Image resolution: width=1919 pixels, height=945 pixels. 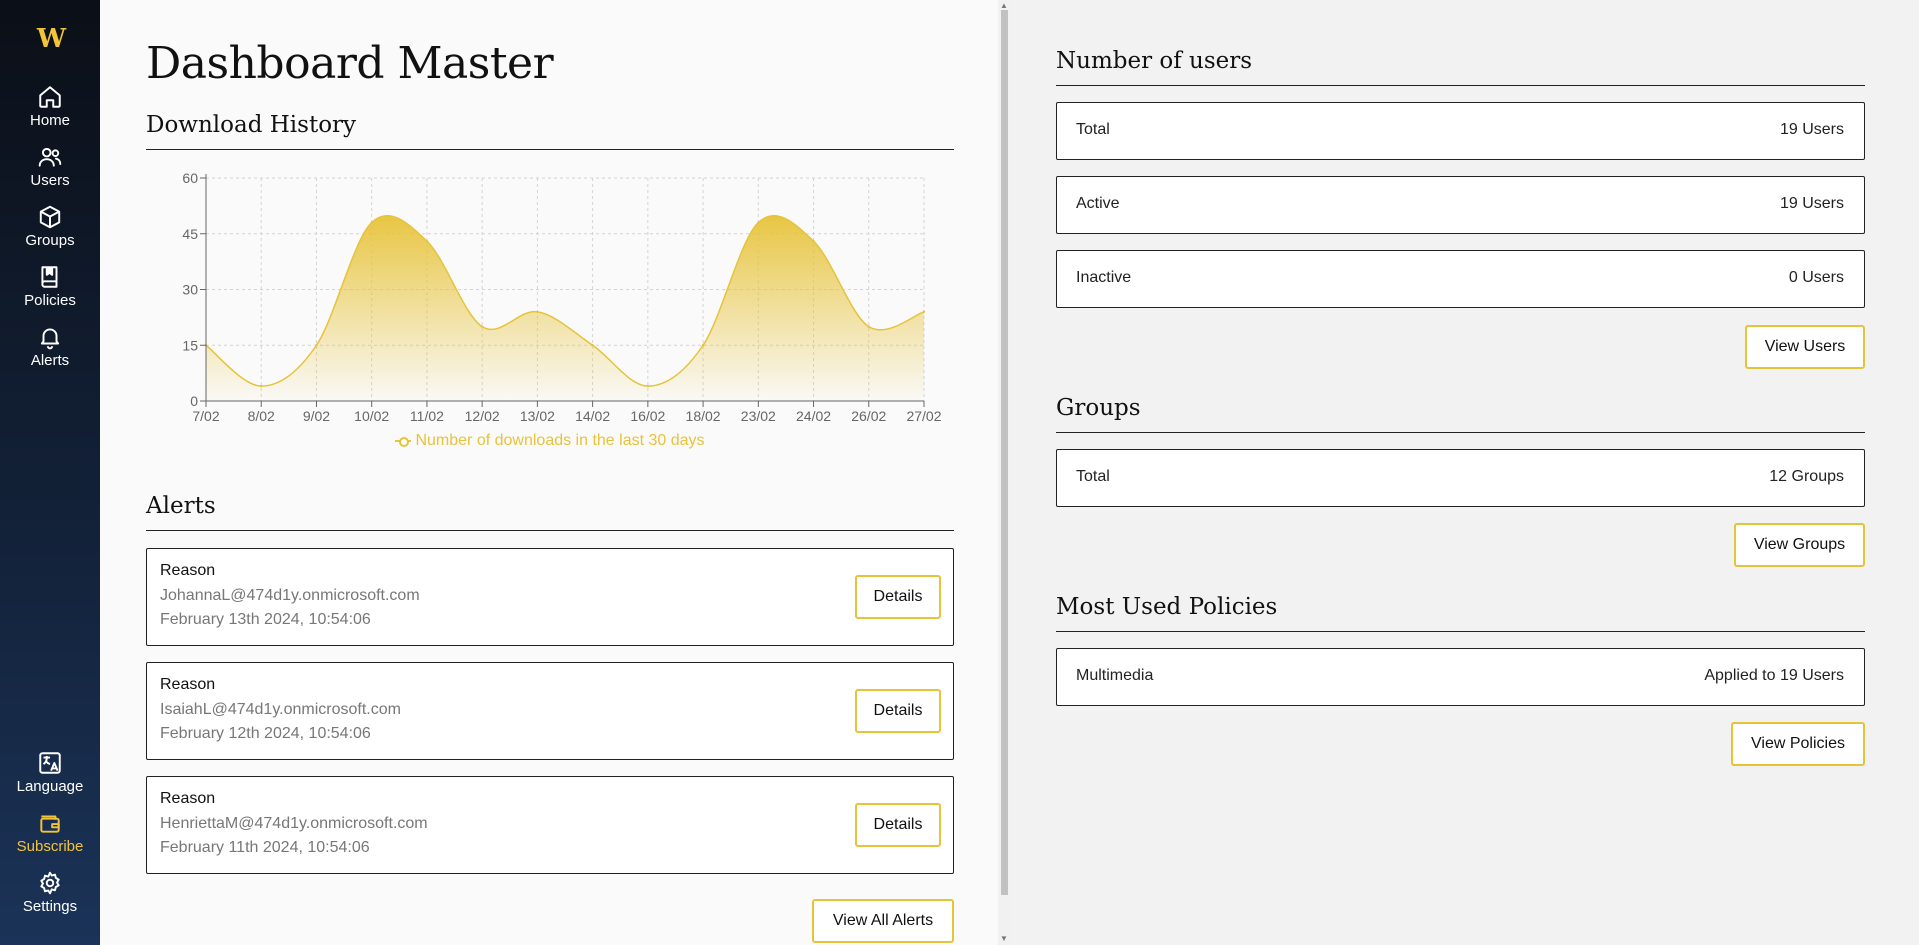 I want to click on x-tick-label: 12/02, so click(x=482, y=416).